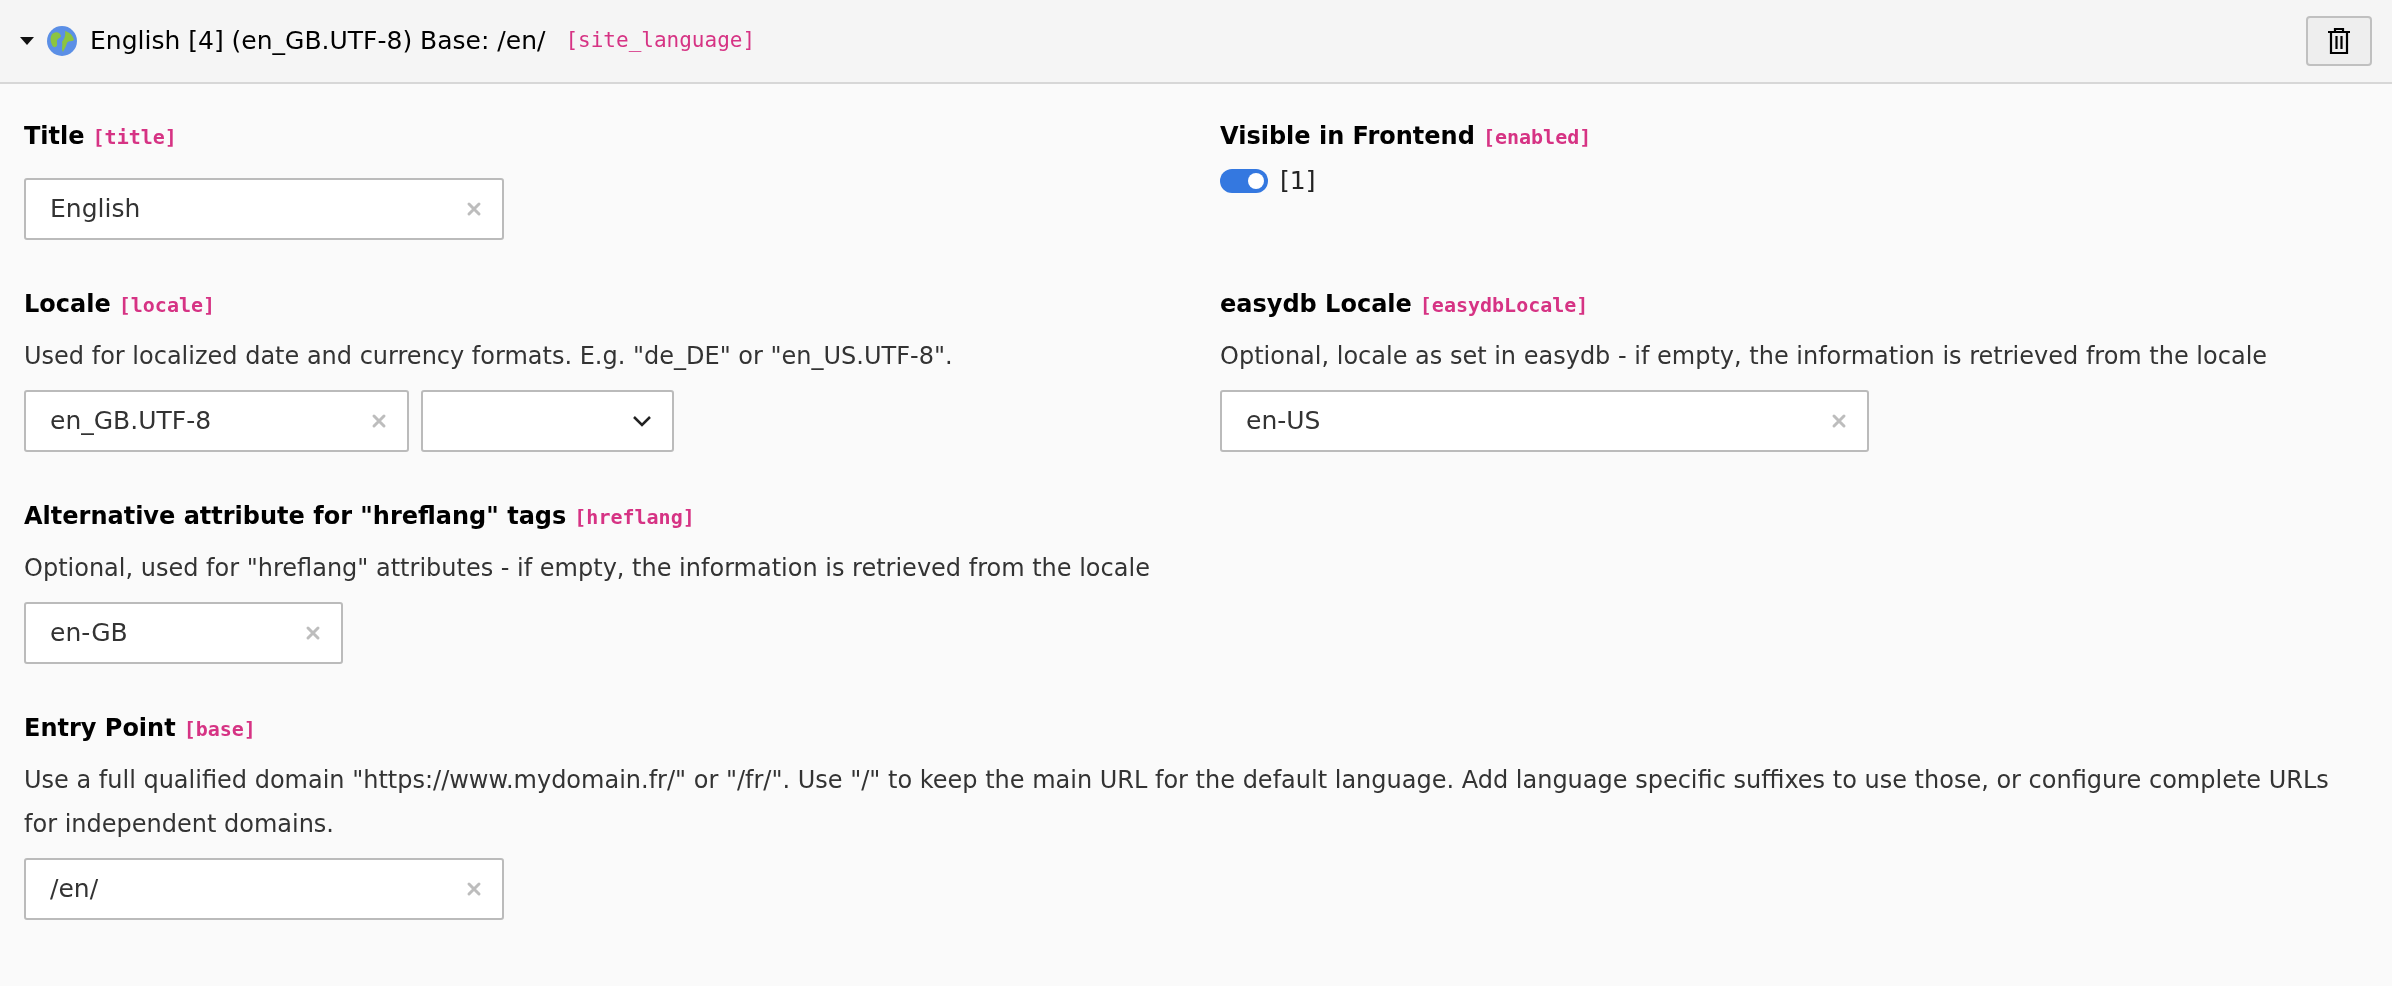 The width and height of the screenshot is (2392, 986). I want to click on trash-icon, so click(2339, 41).